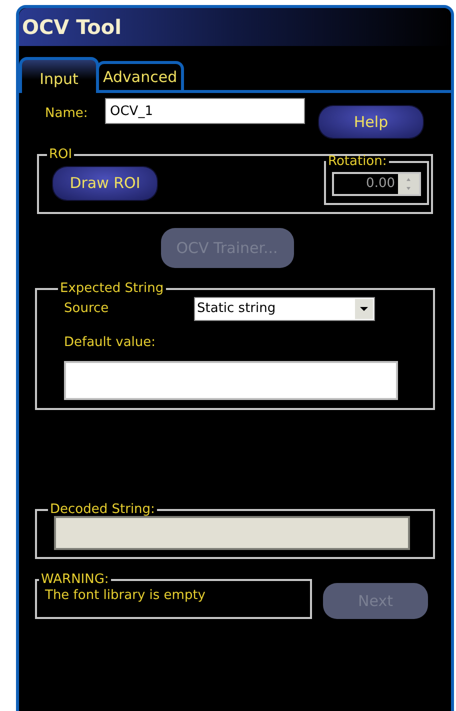 The image size is (456, 711). I want to click on warning-message: The font library is empty, so click(125, 596).